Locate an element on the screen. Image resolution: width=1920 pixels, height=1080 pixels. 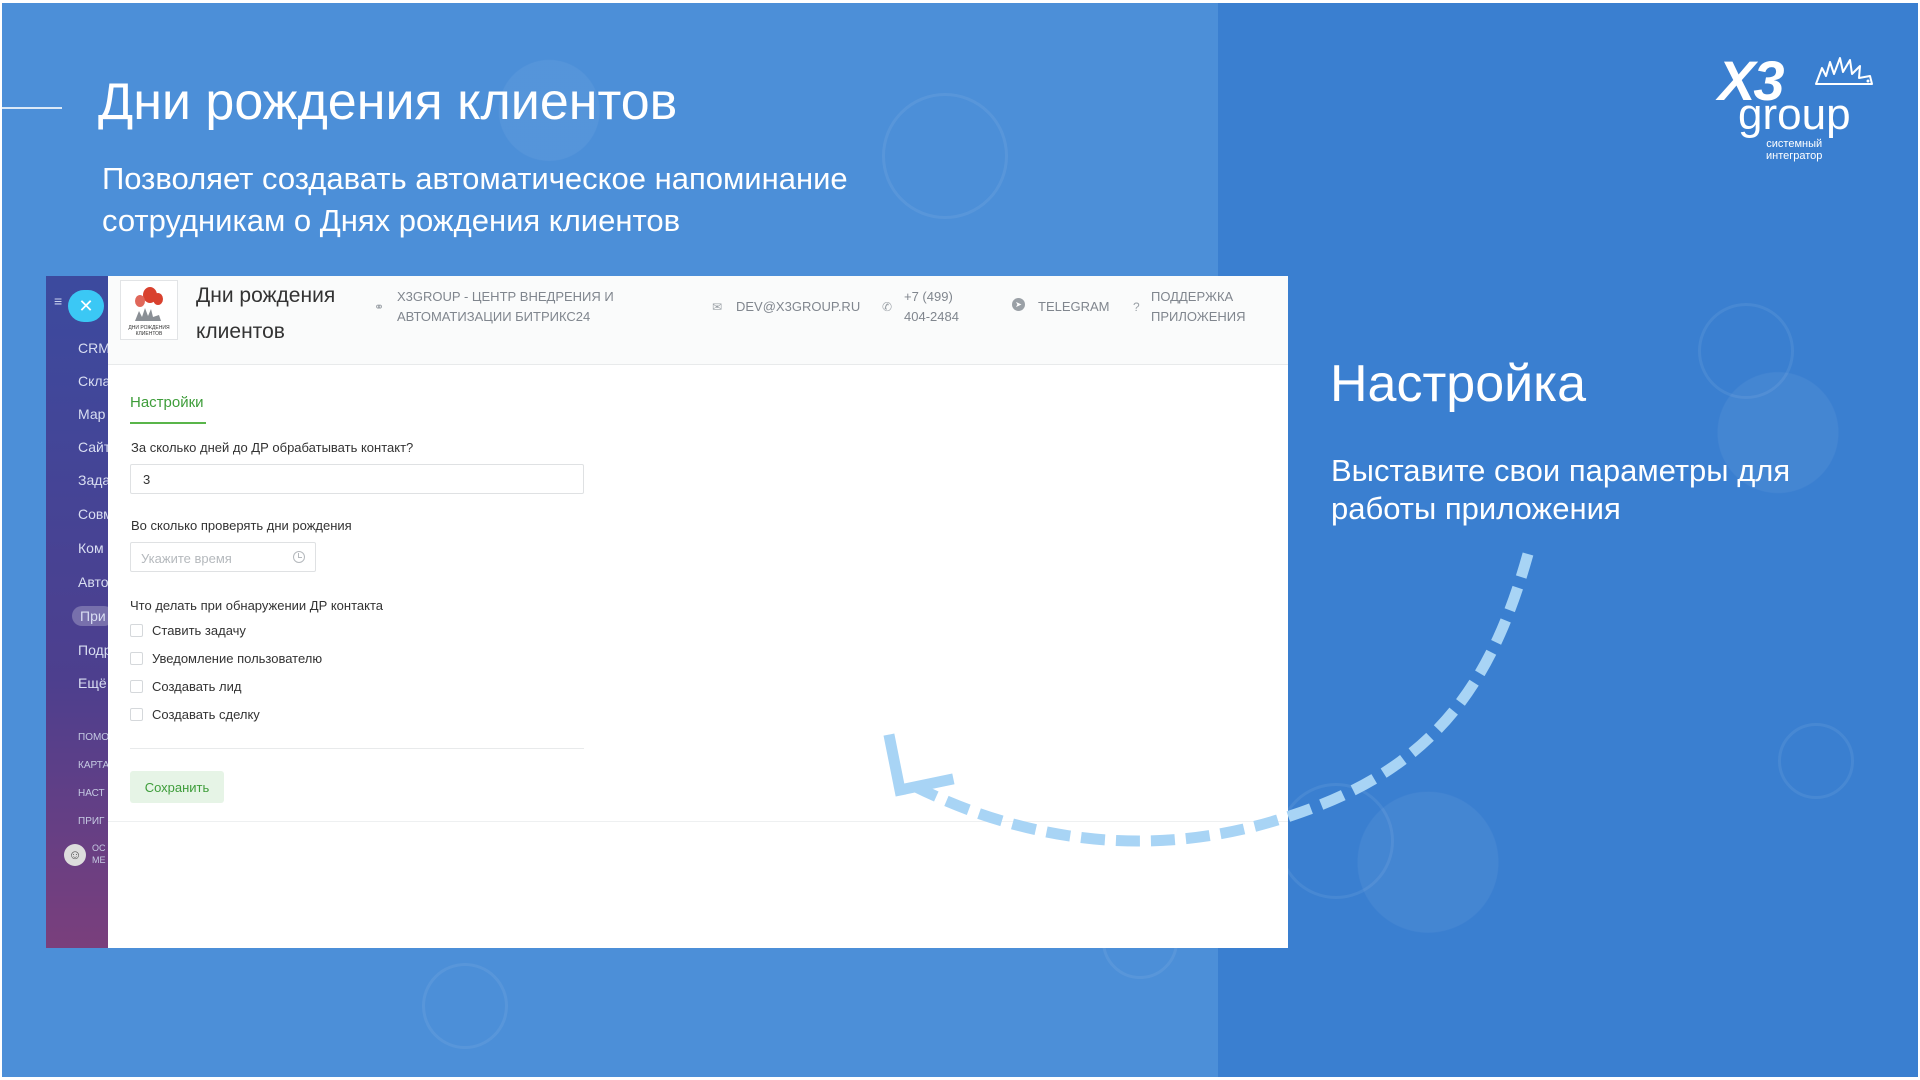
sidebar-item-more: Ещё is located at coordinates (92, 683).